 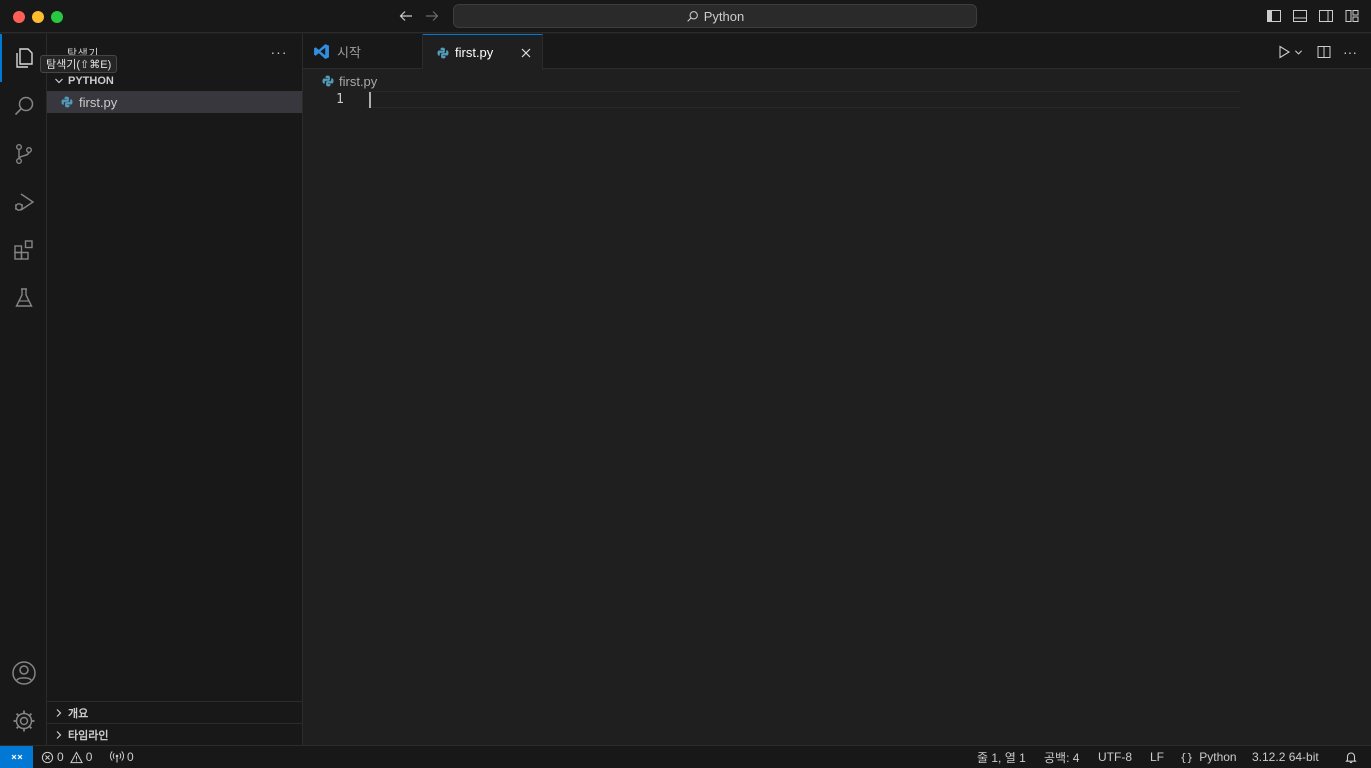 I want to click on bell-icon, so click(x=1351, y=758).